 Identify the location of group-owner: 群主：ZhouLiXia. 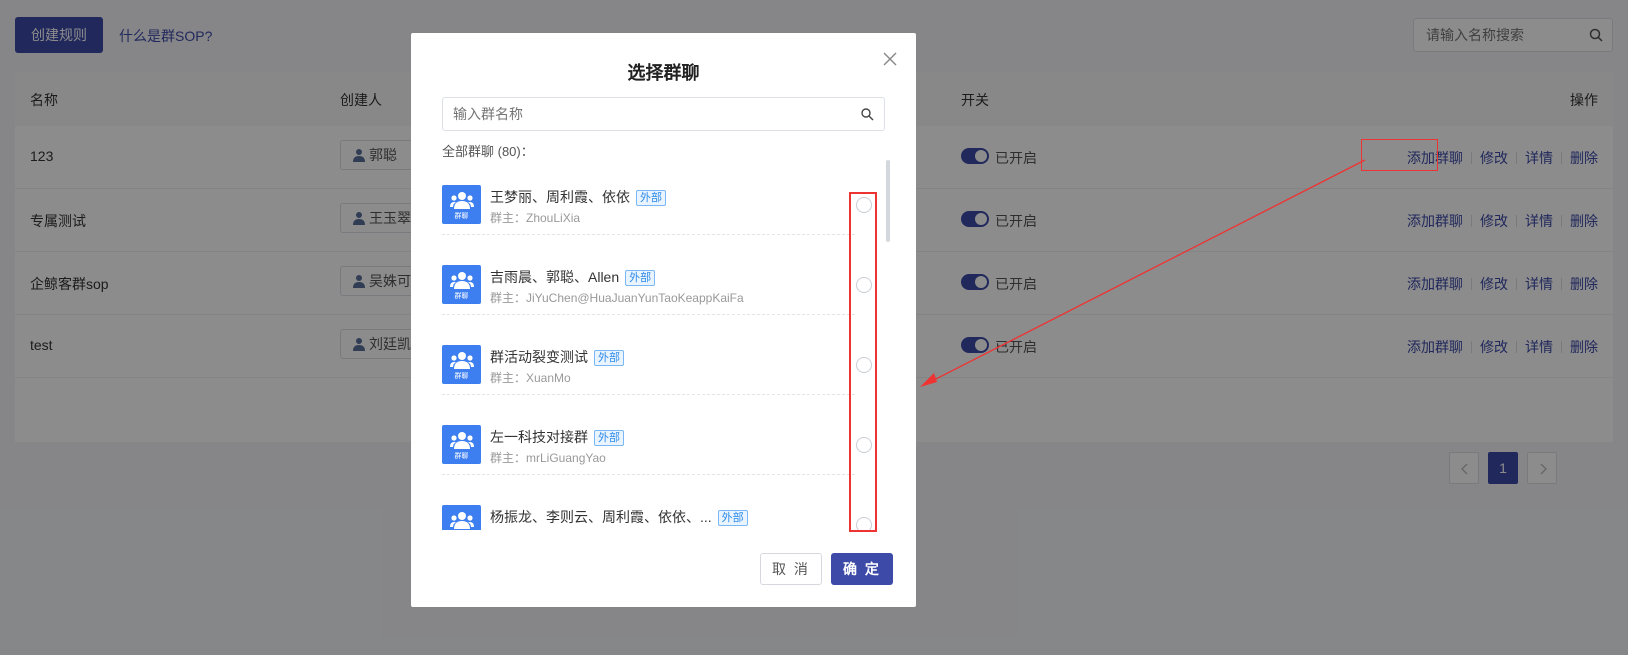
(535, 218).